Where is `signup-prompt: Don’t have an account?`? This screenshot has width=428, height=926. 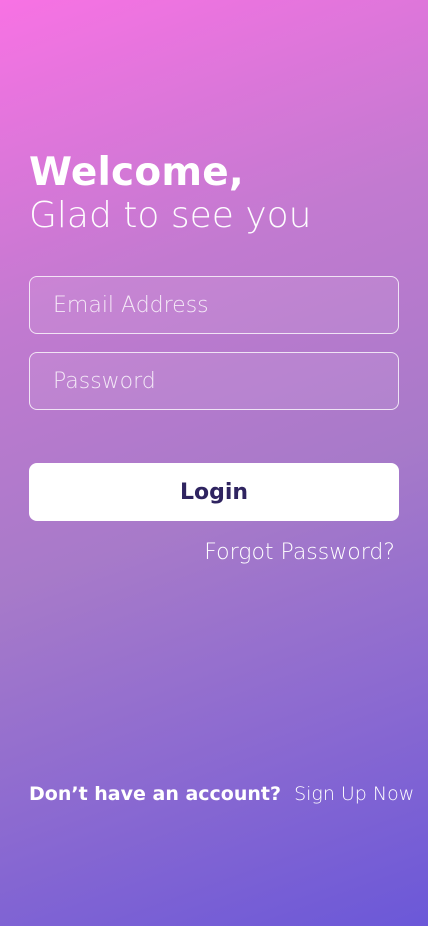
signup-prompt: Don’t have an account? is located at coordinates (155, 794).